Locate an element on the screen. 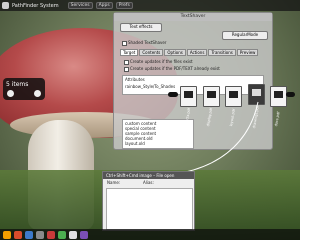 This screenshot has width=320, height=240. window-title: Ctrl+Shift+Cmd image – File open is located at coordinates (148, 175).